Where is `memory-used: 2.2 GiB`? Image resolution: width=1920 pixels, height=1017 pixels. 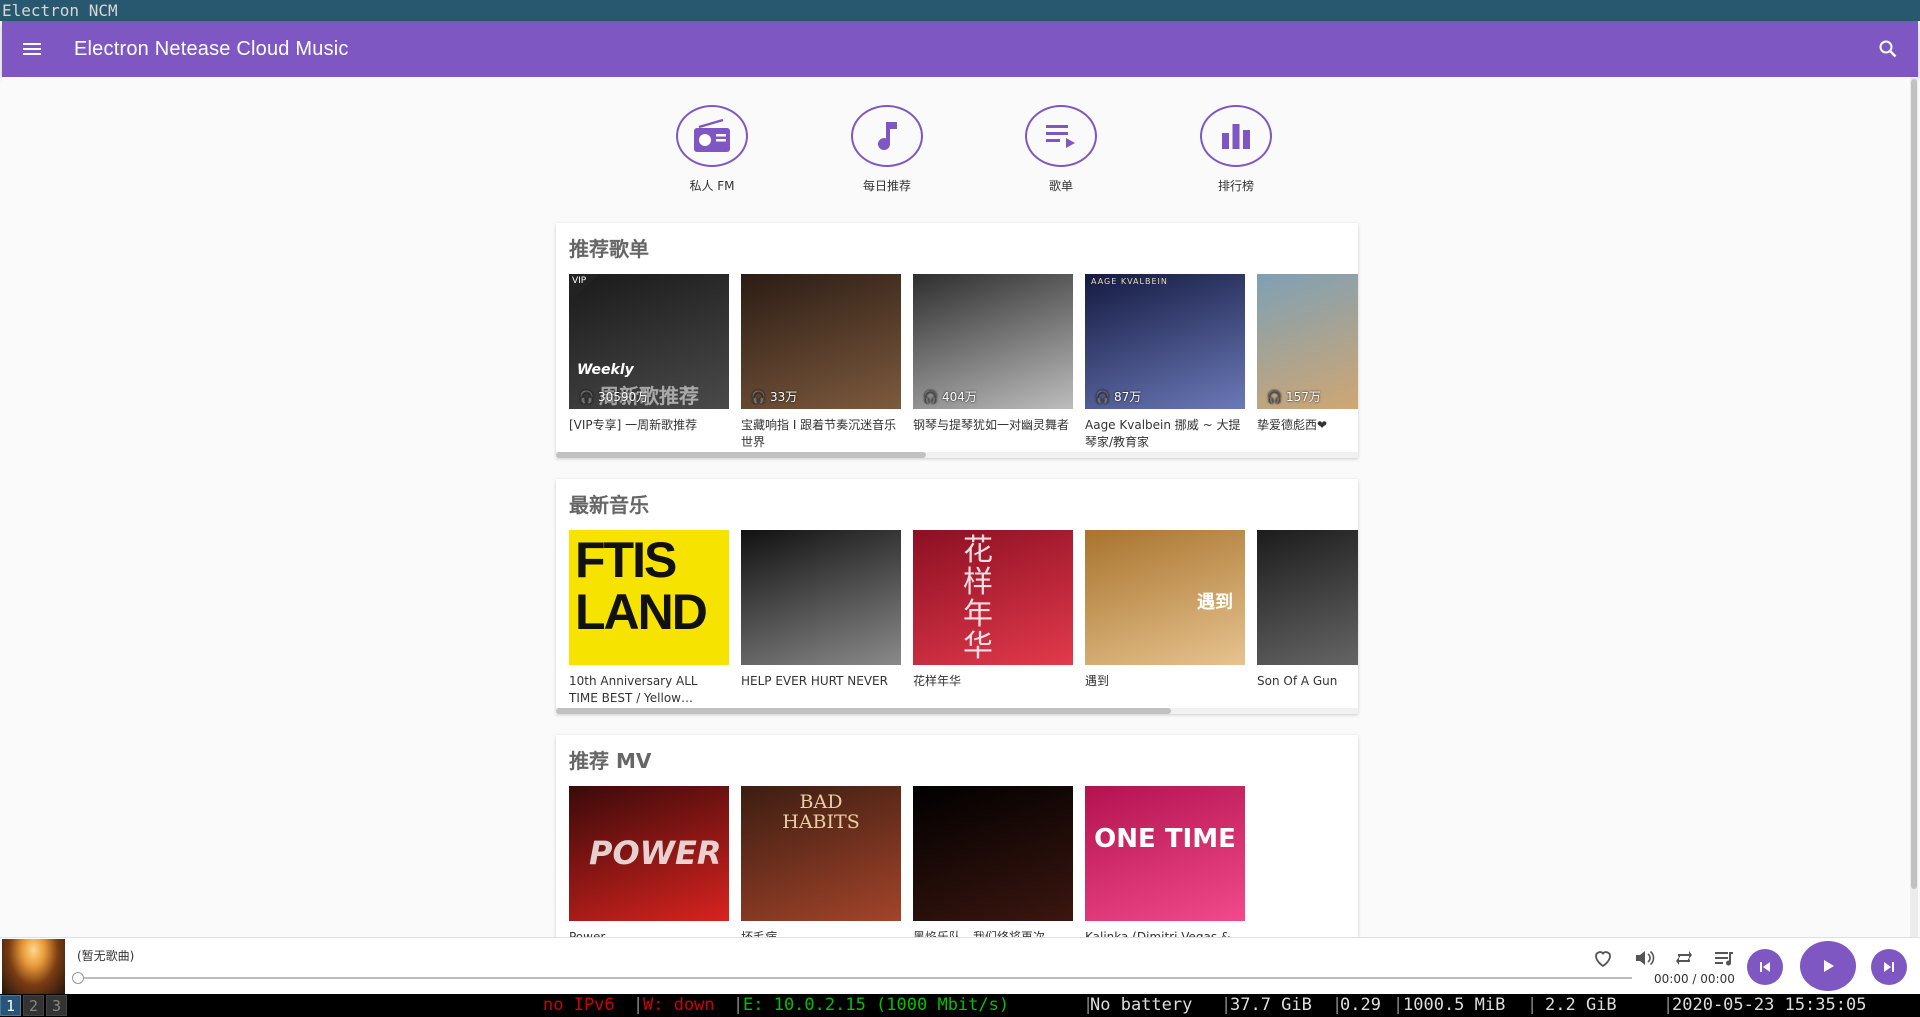 memory-used: 2.2 GiB is located at coordinates (1581, 1005).